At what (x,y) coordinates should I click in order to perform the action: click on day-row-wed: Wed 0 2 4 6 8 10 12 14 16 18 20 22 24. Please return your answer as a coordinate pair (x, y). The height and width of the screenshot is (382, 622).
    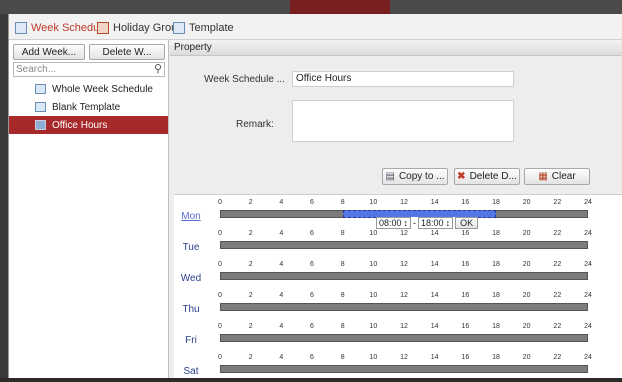
    Looking at the image, I should click on (398, 274).